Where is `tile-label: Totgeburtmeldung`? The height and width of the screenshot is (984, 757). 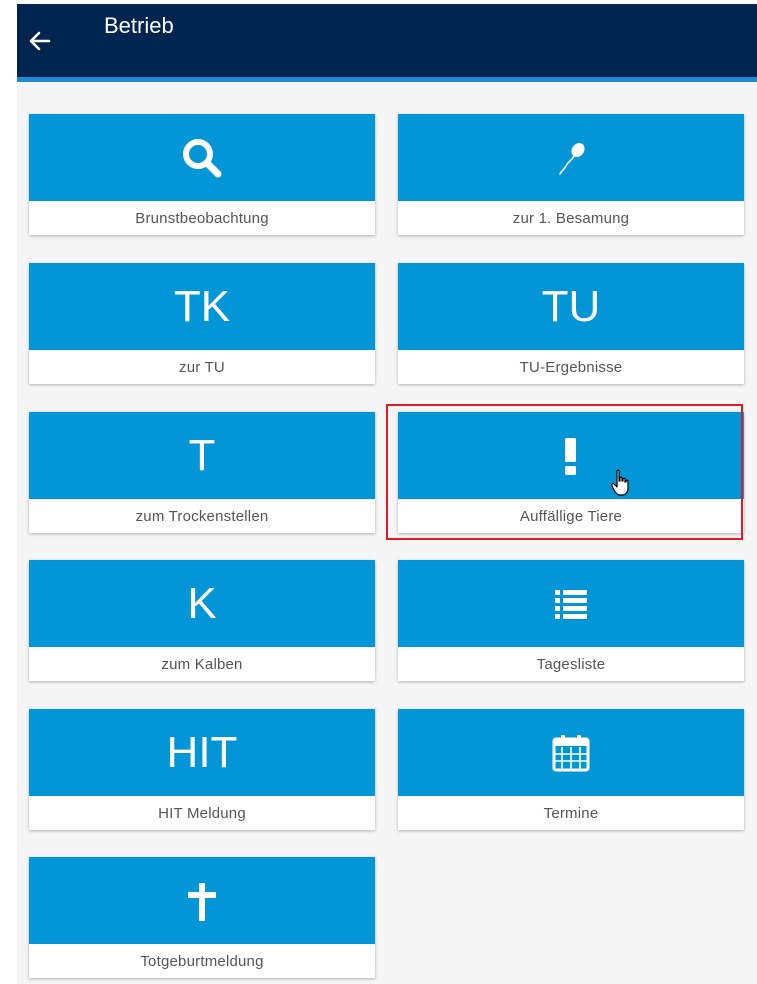 tile-label: Totgeburtmeldung is located at coordinates (202, 961).